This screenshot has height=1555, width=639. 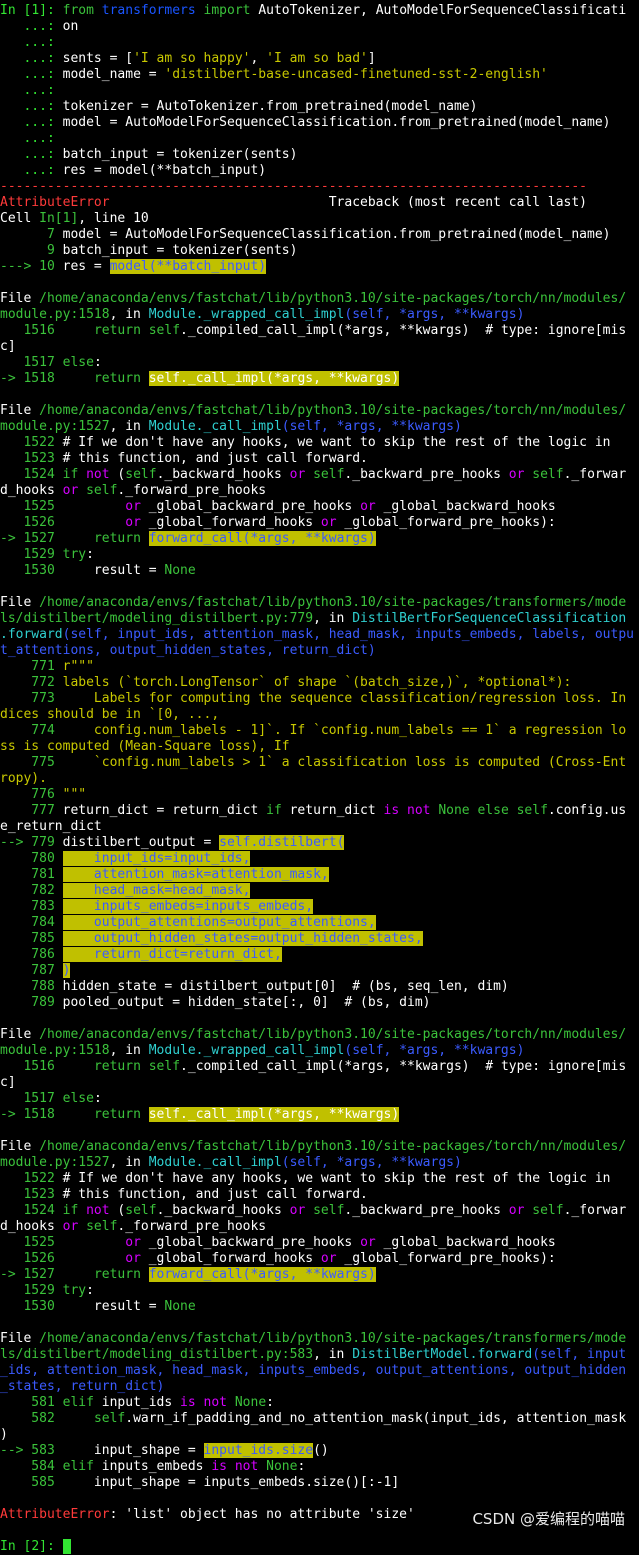 What do you see at coordinates (319, 1099) in the screenshot?
I see `terminal-line: 1517 else:` at bounding box center [319, 1099].